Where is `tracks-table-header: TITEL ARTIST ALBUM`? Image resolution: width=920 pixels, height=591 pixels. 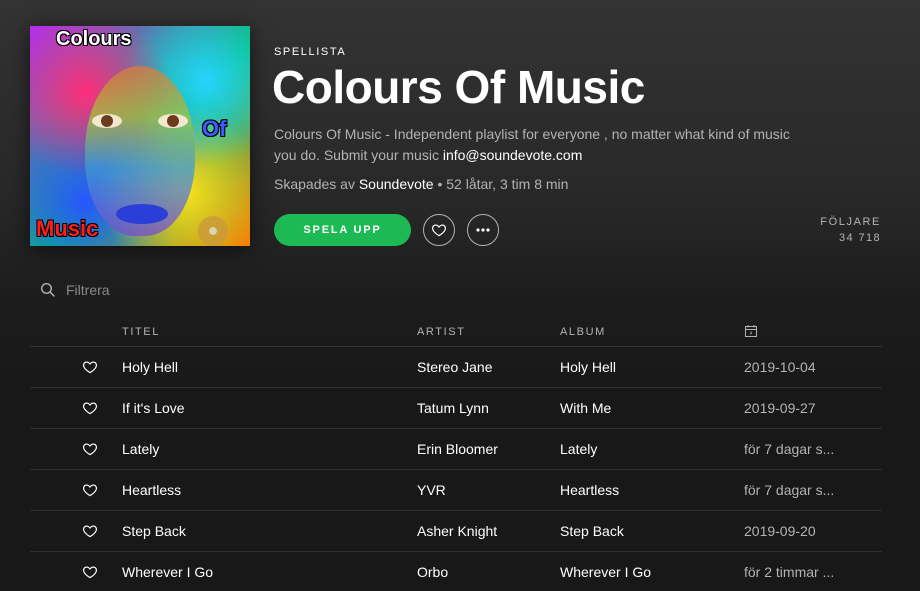 tracks-table-header: TITEL ARTIST ALBUM is located at coordinates (456, 332).